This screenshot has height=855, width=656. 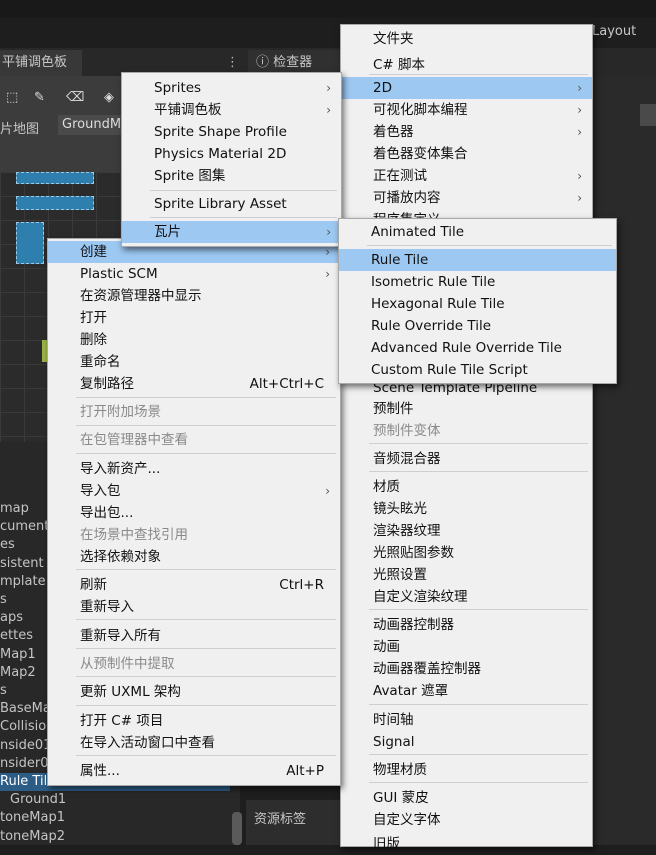 What do you see at coordinates (32, 837) in the screenshot?
I see `project-item: toneMap2` at bounding box center [32, 837].